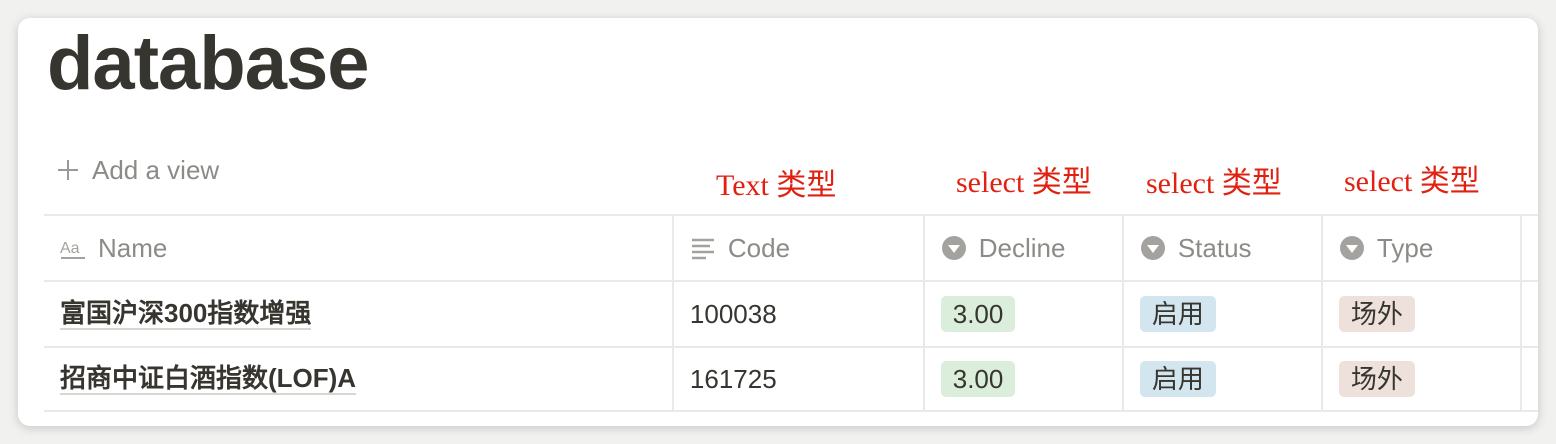 This screenshot has width=1556, height=444. I want to click on add-view-label: Add a view, so click(156, 169).